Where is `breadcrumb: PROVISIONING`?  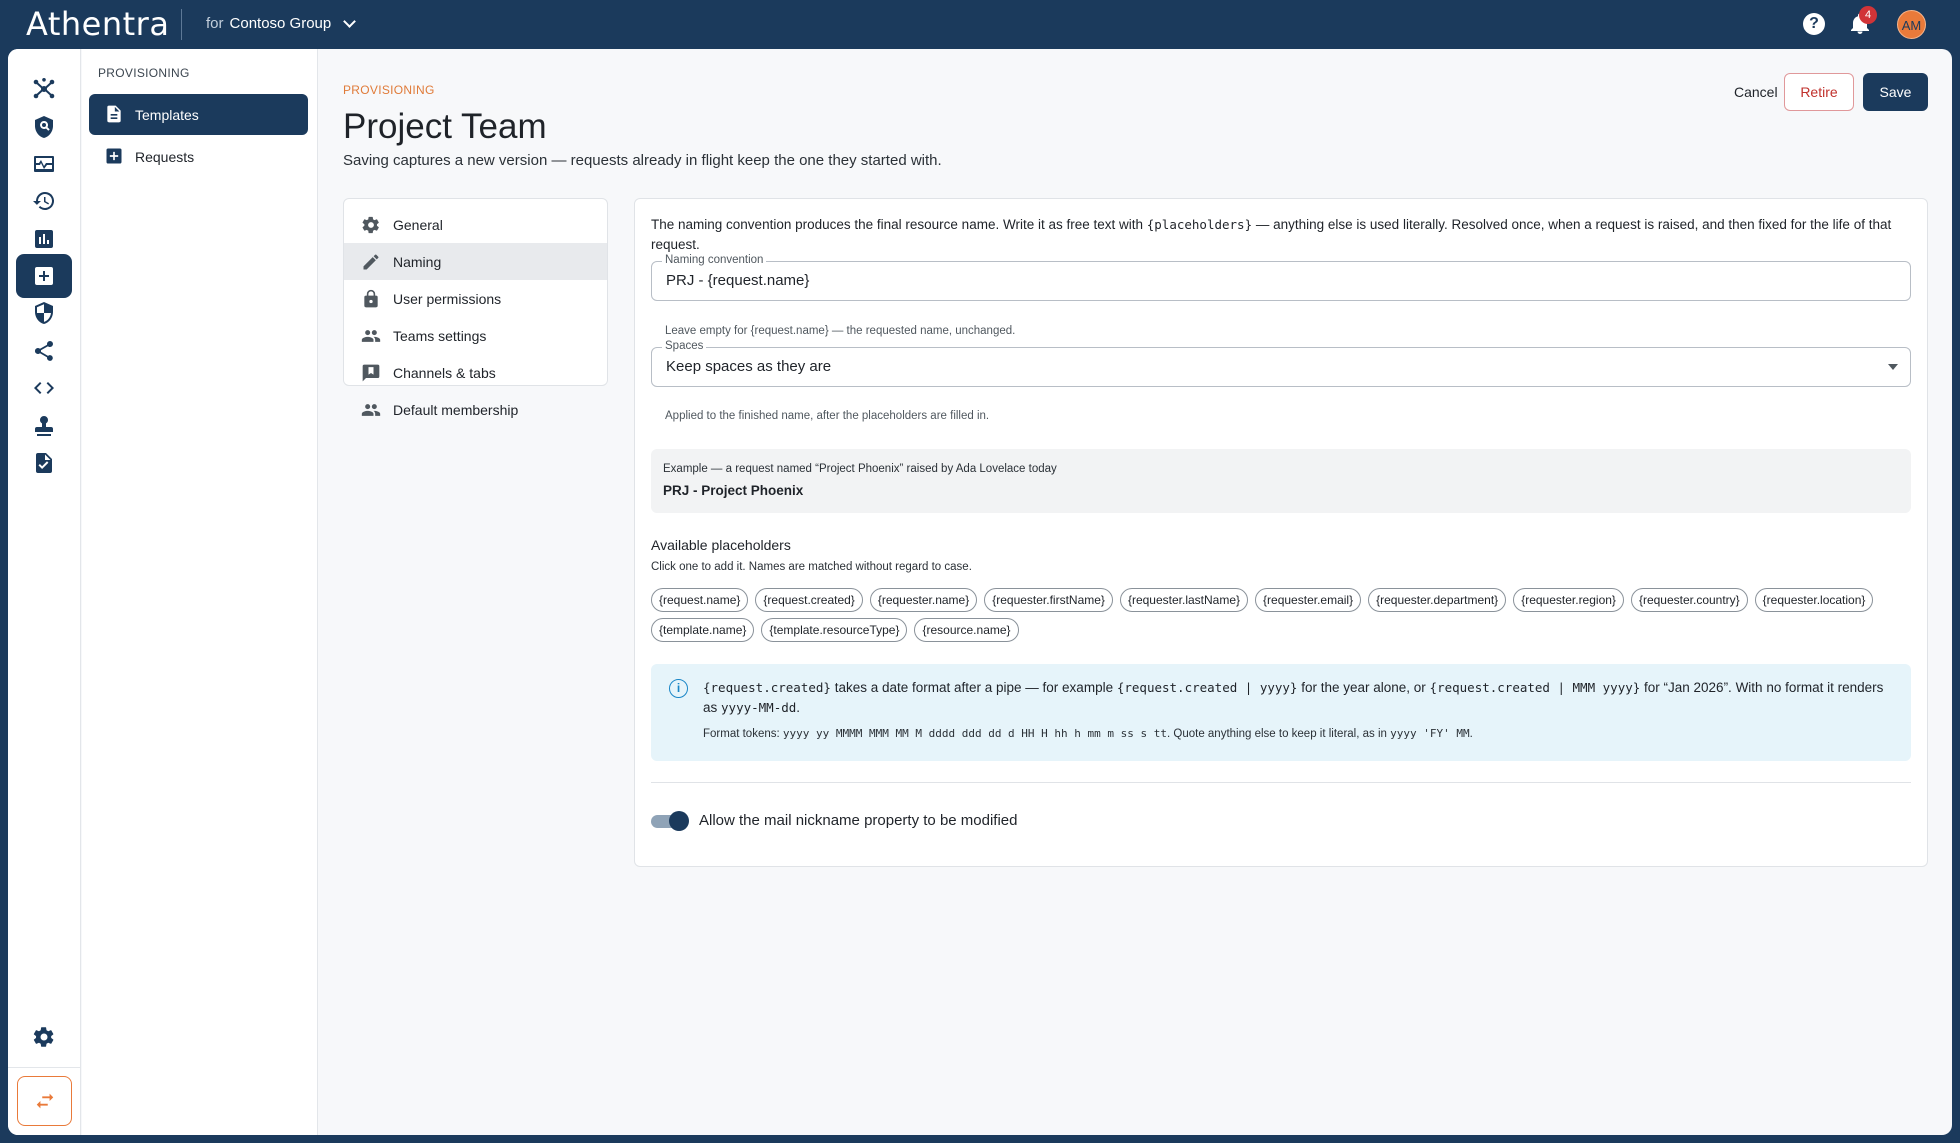
breadcrumb: PROVISIONING is located at coordinates (389, 90).